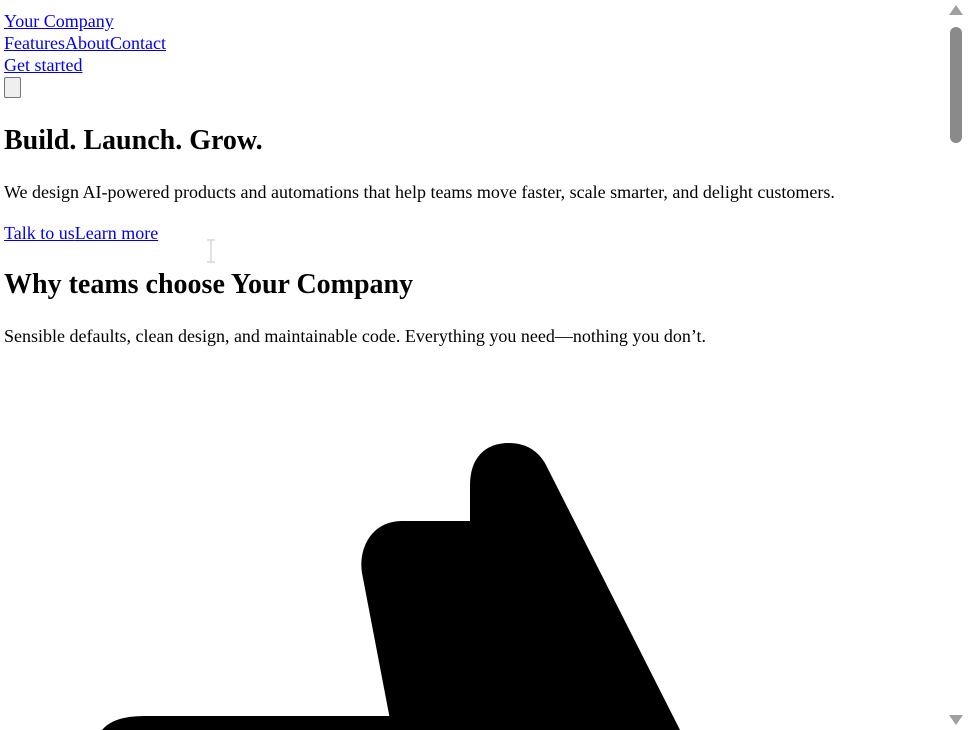 The image size is (977, 730). Describe the element at coordinates (956, 10) in the screenshot. I see `scroll-up-arrow-icon` at that location.